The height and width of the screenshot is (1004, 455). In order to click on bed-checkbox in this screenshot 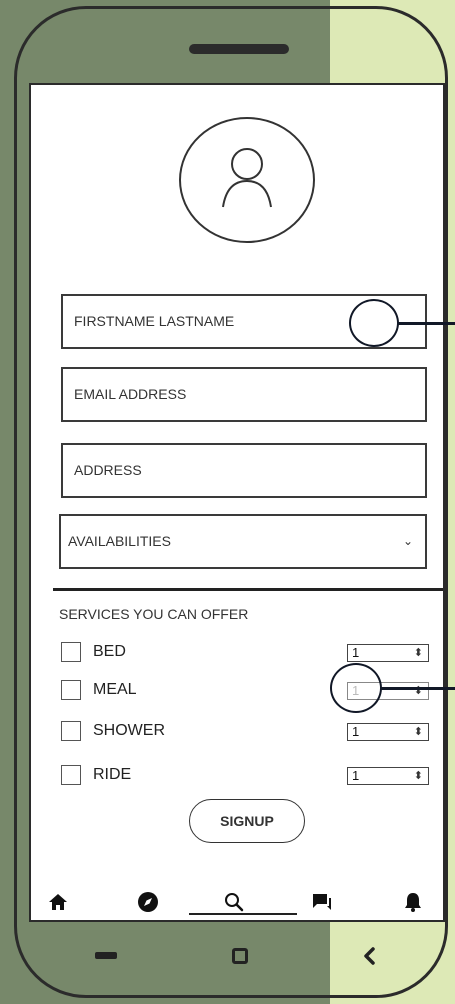, I will do `click(71, 652)`.